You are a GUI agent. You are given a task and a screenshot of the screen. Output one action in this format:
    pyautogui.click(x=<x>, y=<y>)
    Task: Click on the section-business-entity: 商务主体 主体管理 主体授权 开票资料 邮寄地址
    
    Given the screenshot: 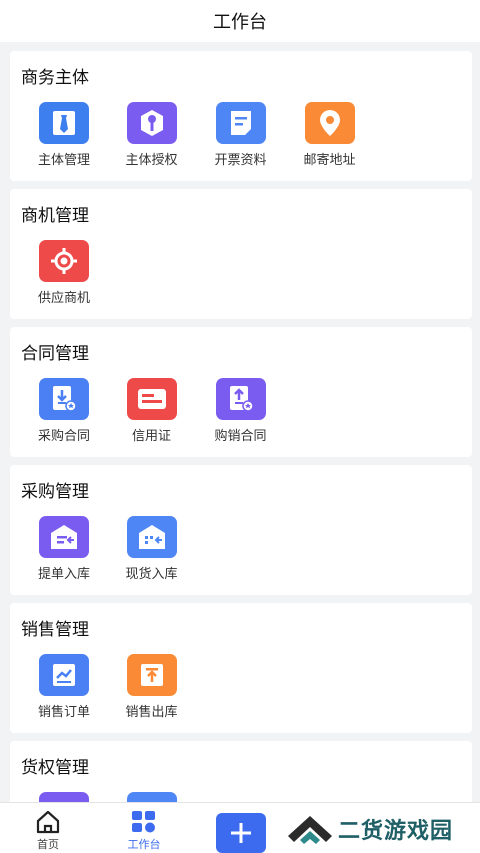 What is the action you would take?
    pyautogui.click(x=241, y=116)
    